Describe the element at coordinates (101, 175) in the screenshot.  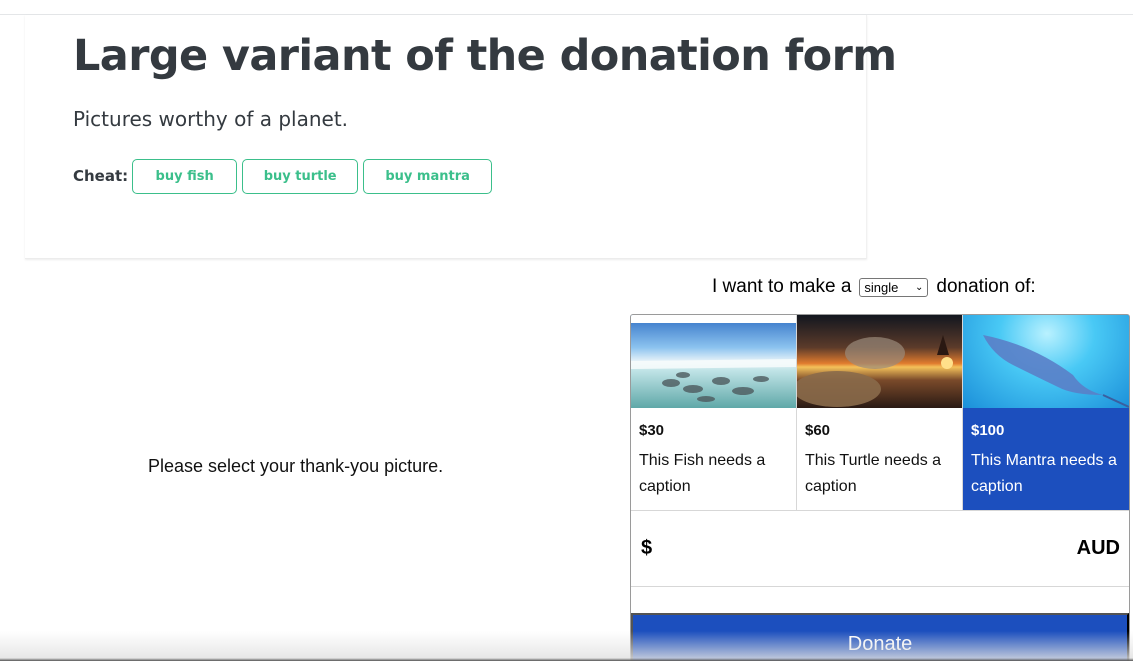
I see `cheat-label: Cheat:` at that location.